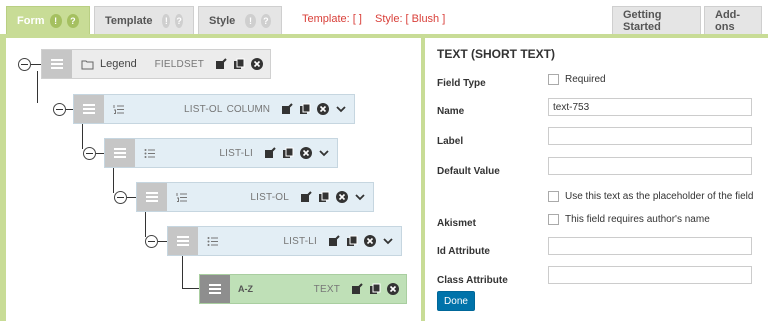 Image resolution: width=768 pixels, height=321 pixels. Describe the element at coordinates (214, 109) in the screenshot. I see `tree-node-list-ol-column: LIST-OL COLUMN` at that location.